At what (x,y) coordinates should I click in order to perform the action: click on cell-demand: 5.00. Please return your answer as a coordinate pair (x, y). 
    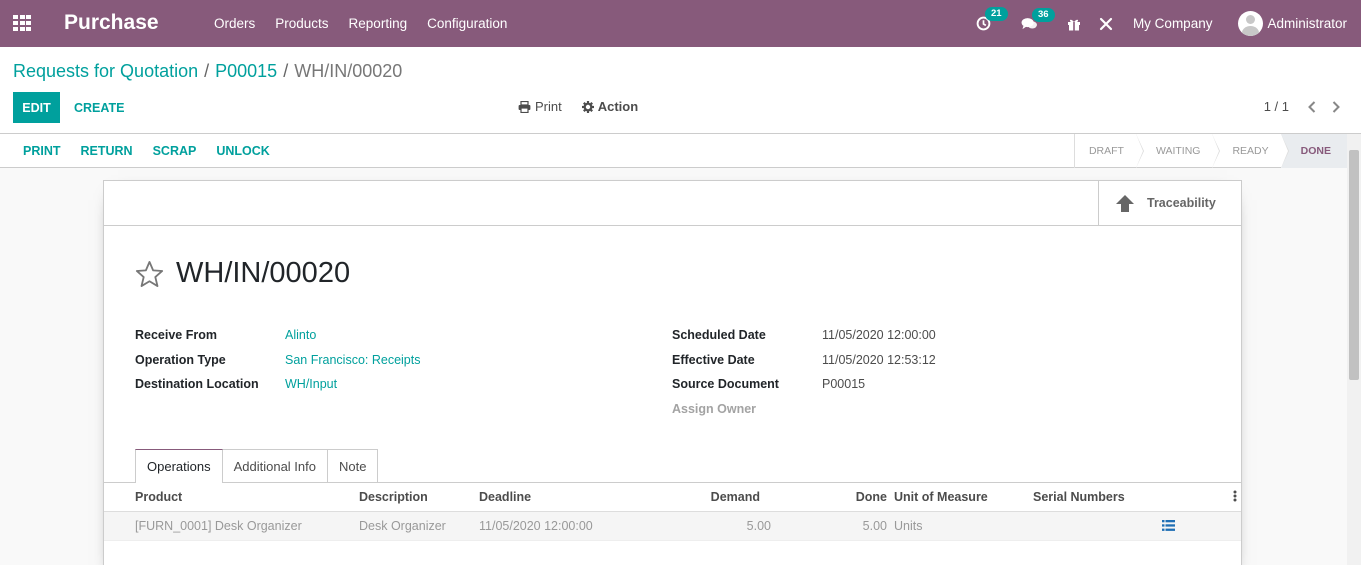
    Looking at the image, I should click on (758, 526).